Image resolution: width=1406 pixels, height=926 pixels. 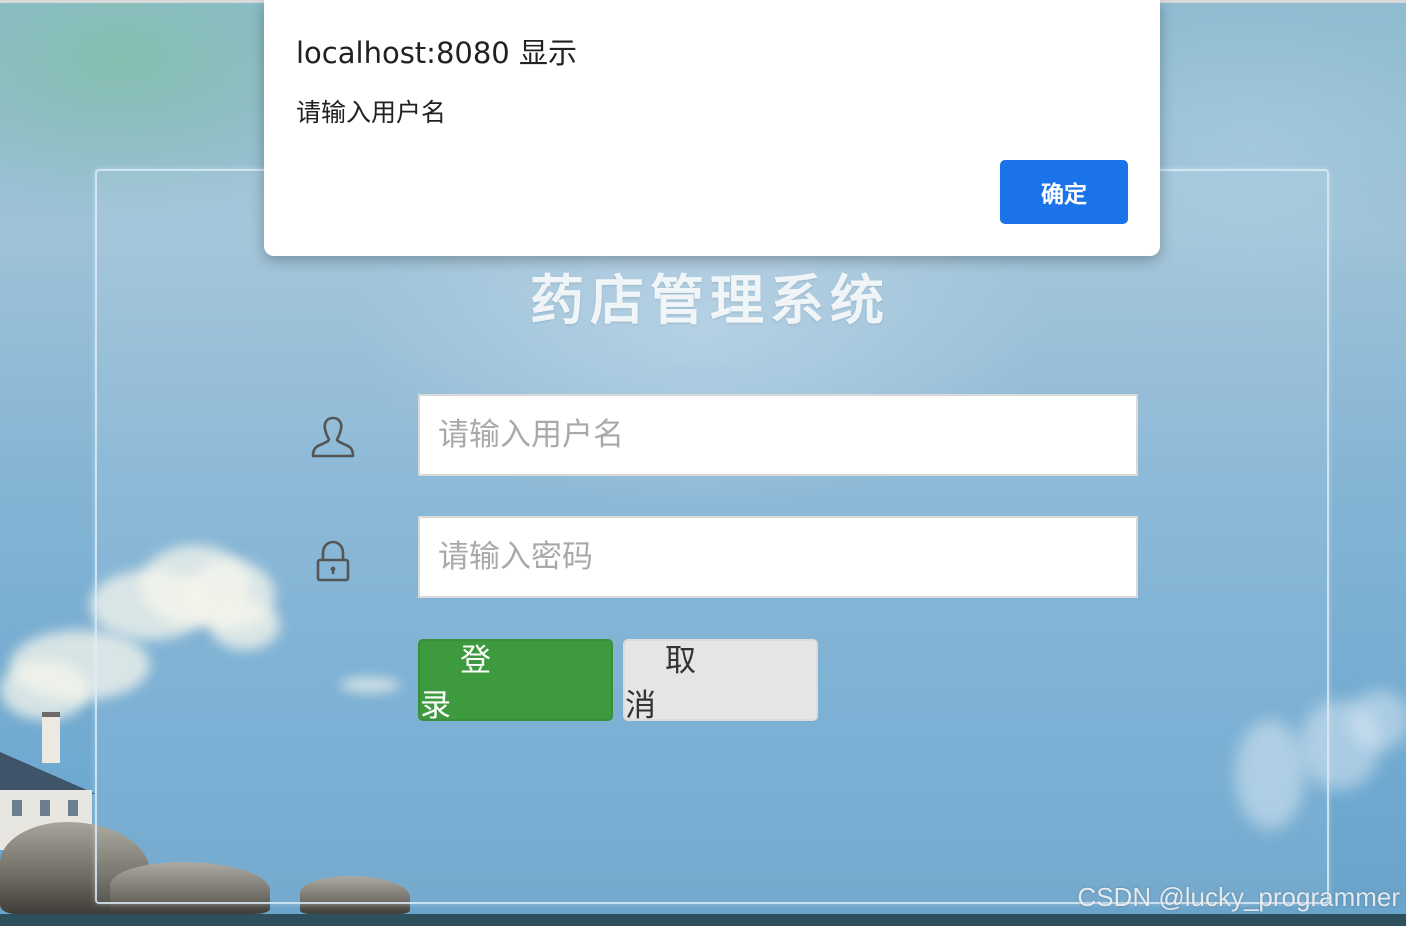 What do you see at coordinates (436, 53) in the screenshot?
I see `dialog-title: localhost:8080 显示` at bounding box center [436, 53].